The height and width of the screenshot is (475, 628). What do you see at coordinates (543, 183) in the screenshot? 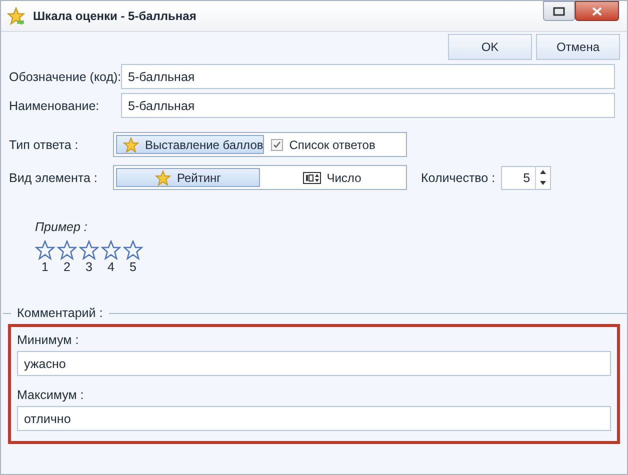
I see `down-arrow-icon` at bounding box center [543, 183].